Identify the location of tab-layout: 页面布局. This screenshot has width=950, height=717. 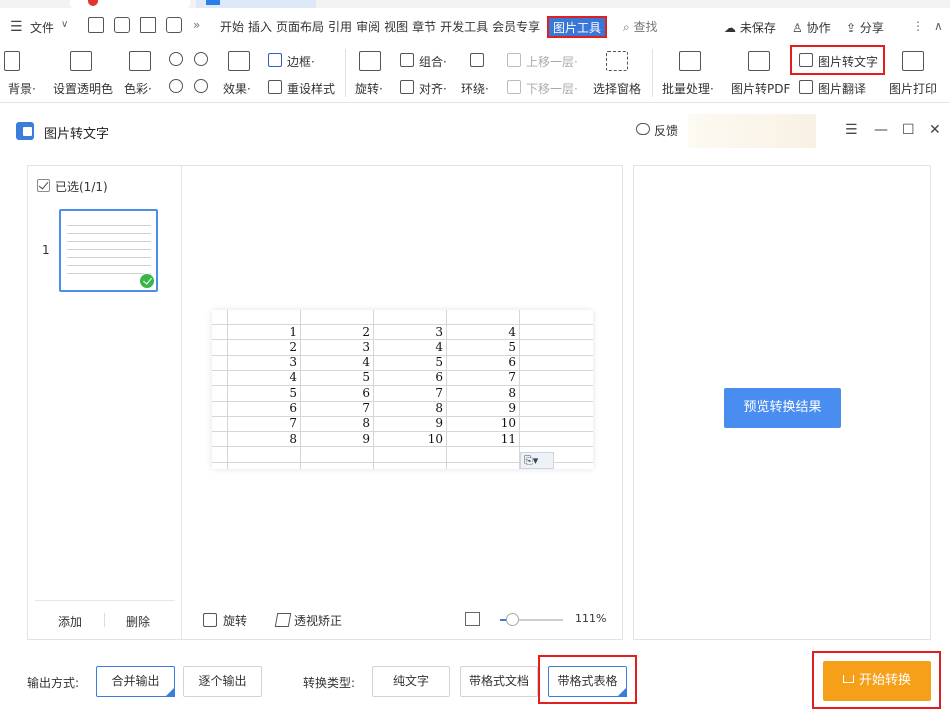
(300, 26).